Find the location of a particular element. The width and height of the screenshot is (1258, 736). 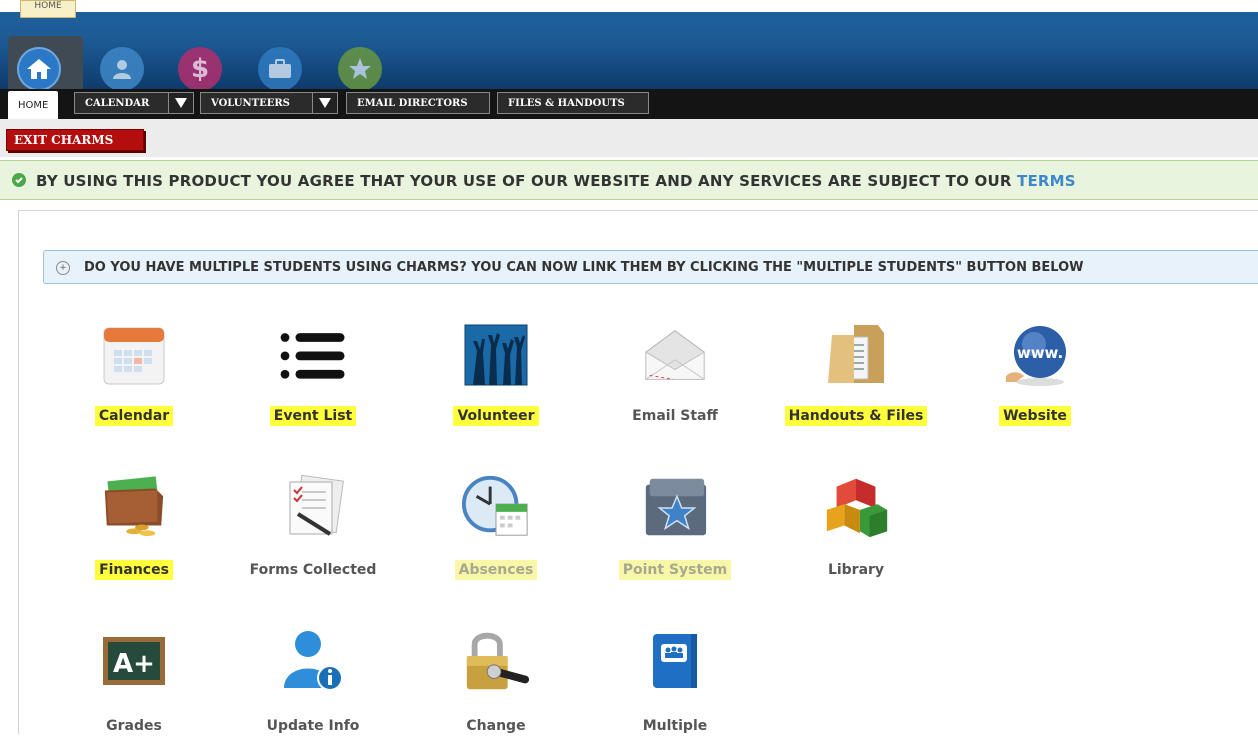

tile-change-text: Change is located at coordinates (496, 726).